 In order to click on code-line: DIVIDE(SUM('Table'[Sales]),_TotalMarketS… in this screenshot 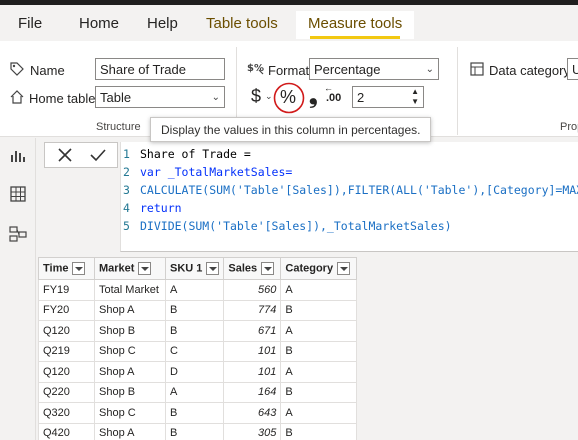, I will do `click(296, 226)`.